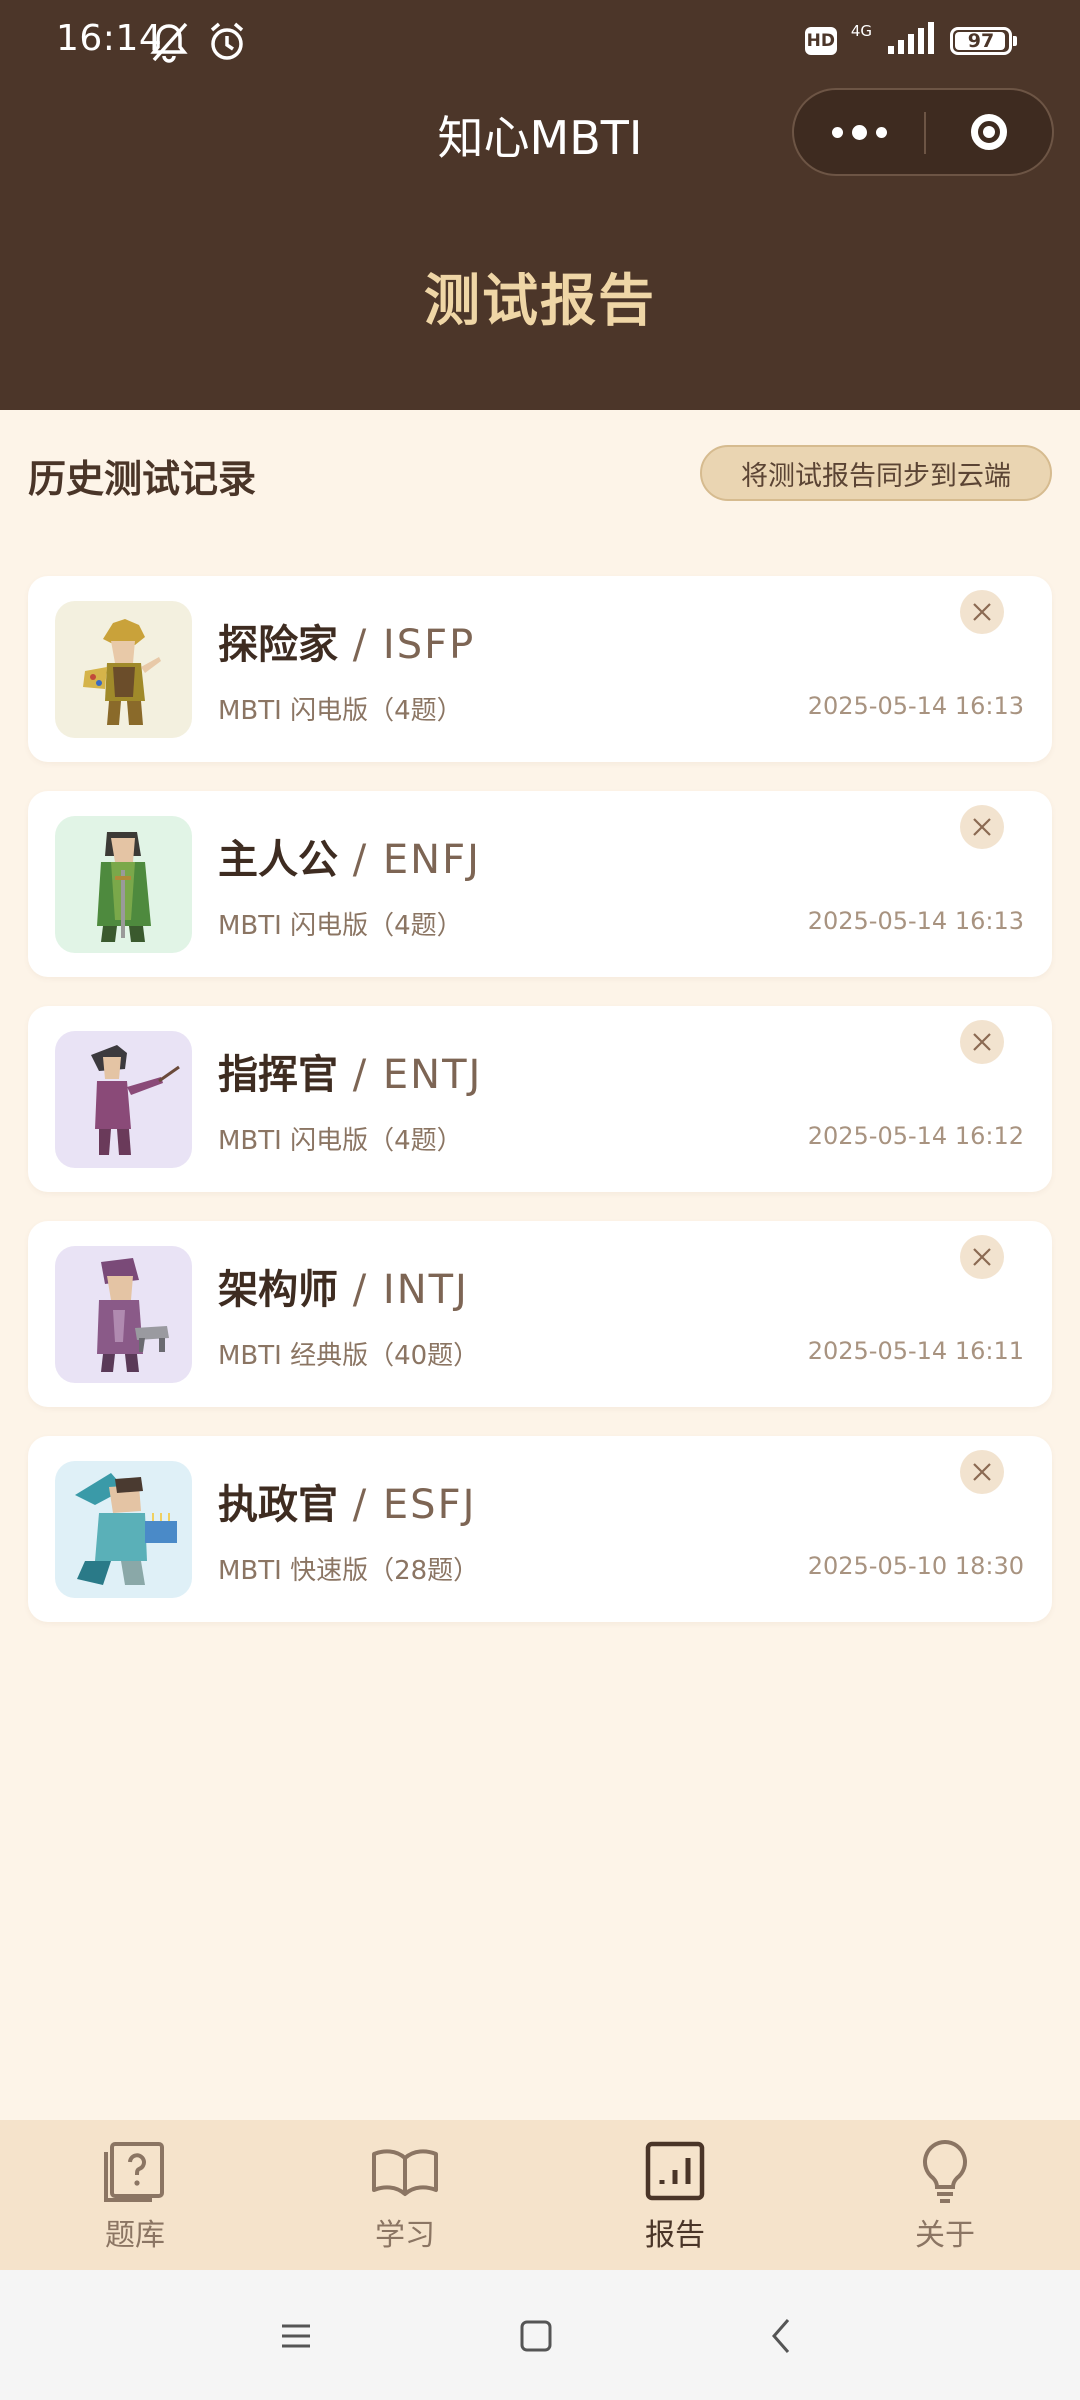  I want to click on adventurer-avatar, so click(122, 672).